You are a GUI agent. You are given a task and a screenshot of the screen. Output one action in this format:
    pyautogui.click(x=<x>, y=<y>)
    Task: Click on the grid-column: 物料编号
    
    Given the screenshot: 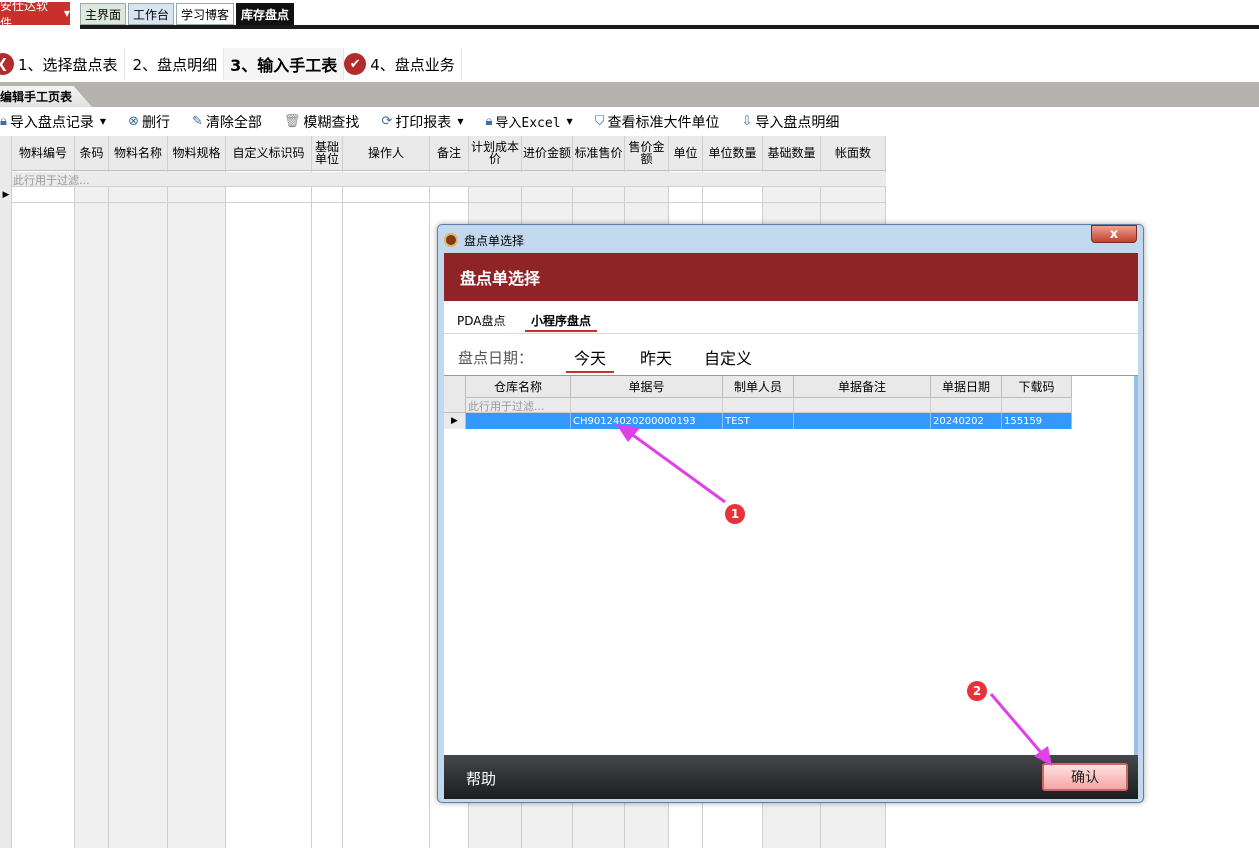 What is the action you would take?
    pyautogui.click(x=43, y=492)
    